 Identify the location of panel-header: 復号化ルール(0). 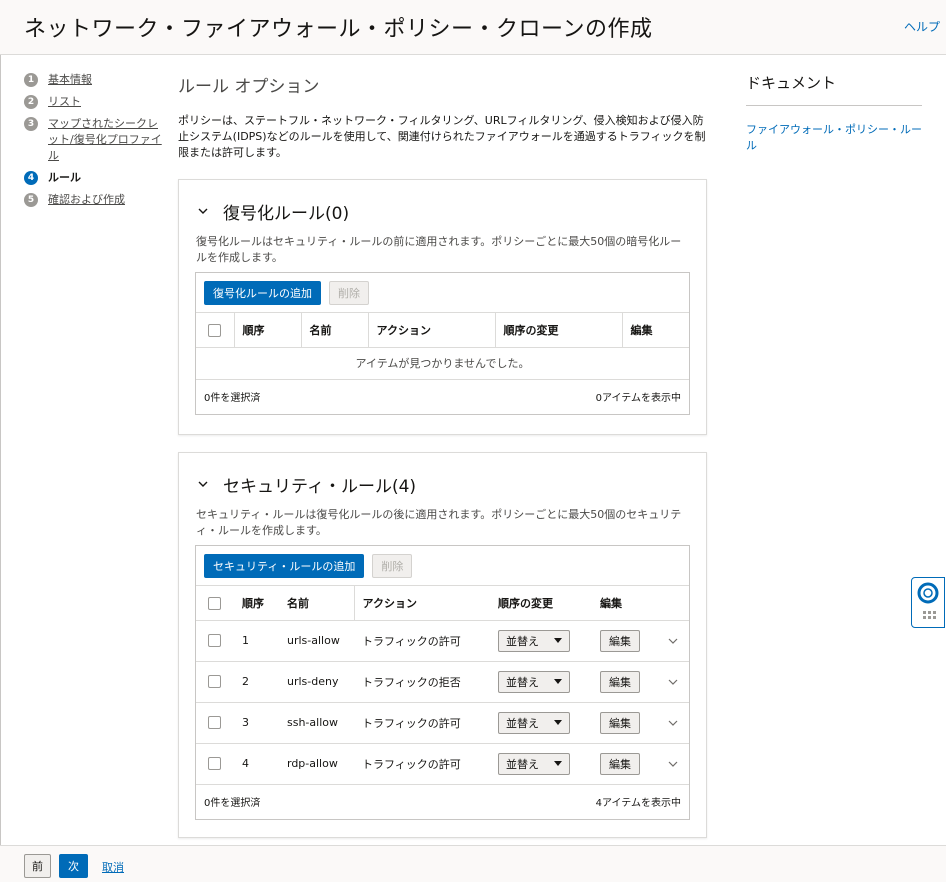
(442, 204).